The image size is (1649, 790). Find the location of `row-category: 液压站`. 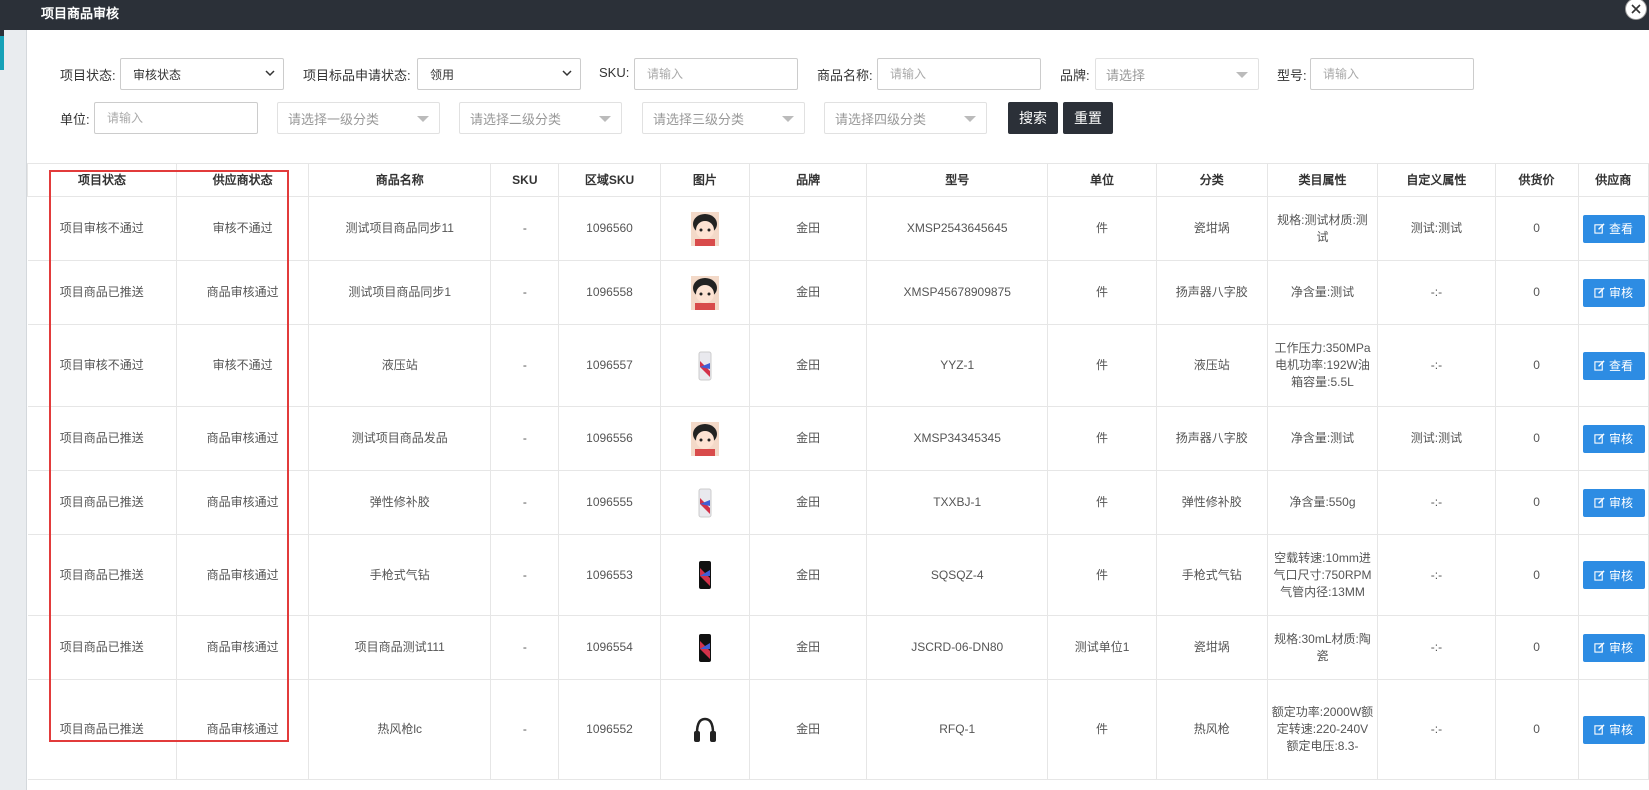

row-category: 液压站 is located at coordinates (1211, 365).